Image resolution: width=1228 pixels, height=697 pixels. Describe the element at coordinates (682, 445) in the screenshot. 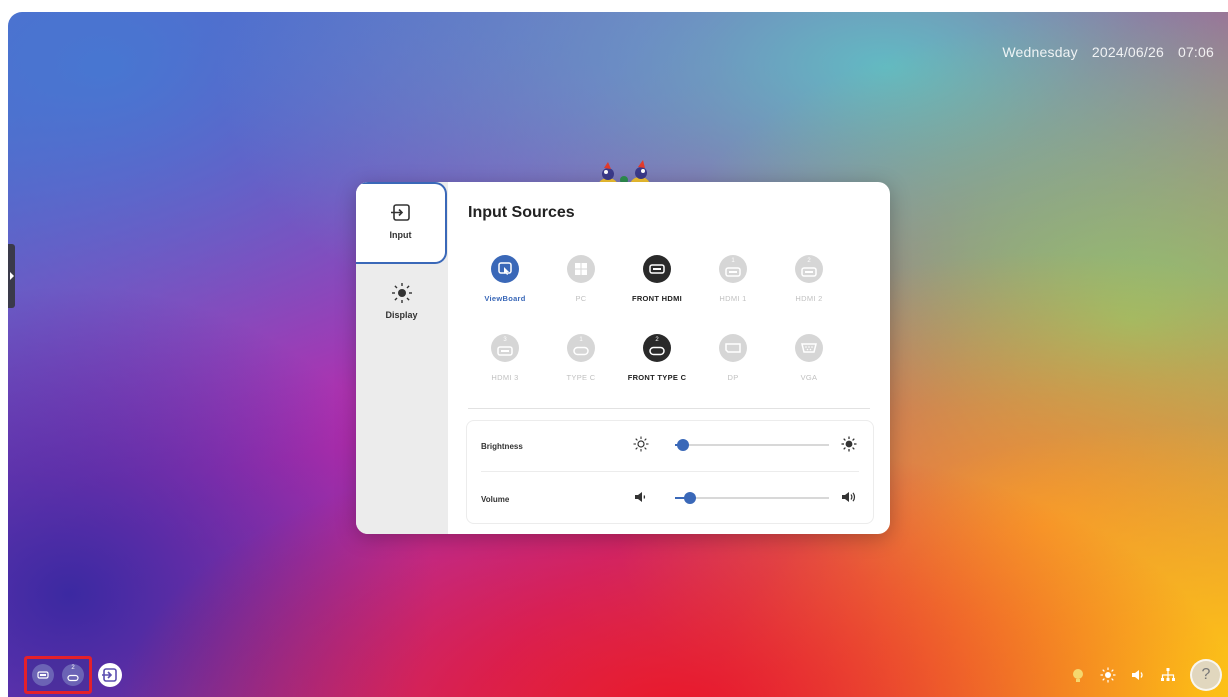

I see `brightness-knob` at that location.